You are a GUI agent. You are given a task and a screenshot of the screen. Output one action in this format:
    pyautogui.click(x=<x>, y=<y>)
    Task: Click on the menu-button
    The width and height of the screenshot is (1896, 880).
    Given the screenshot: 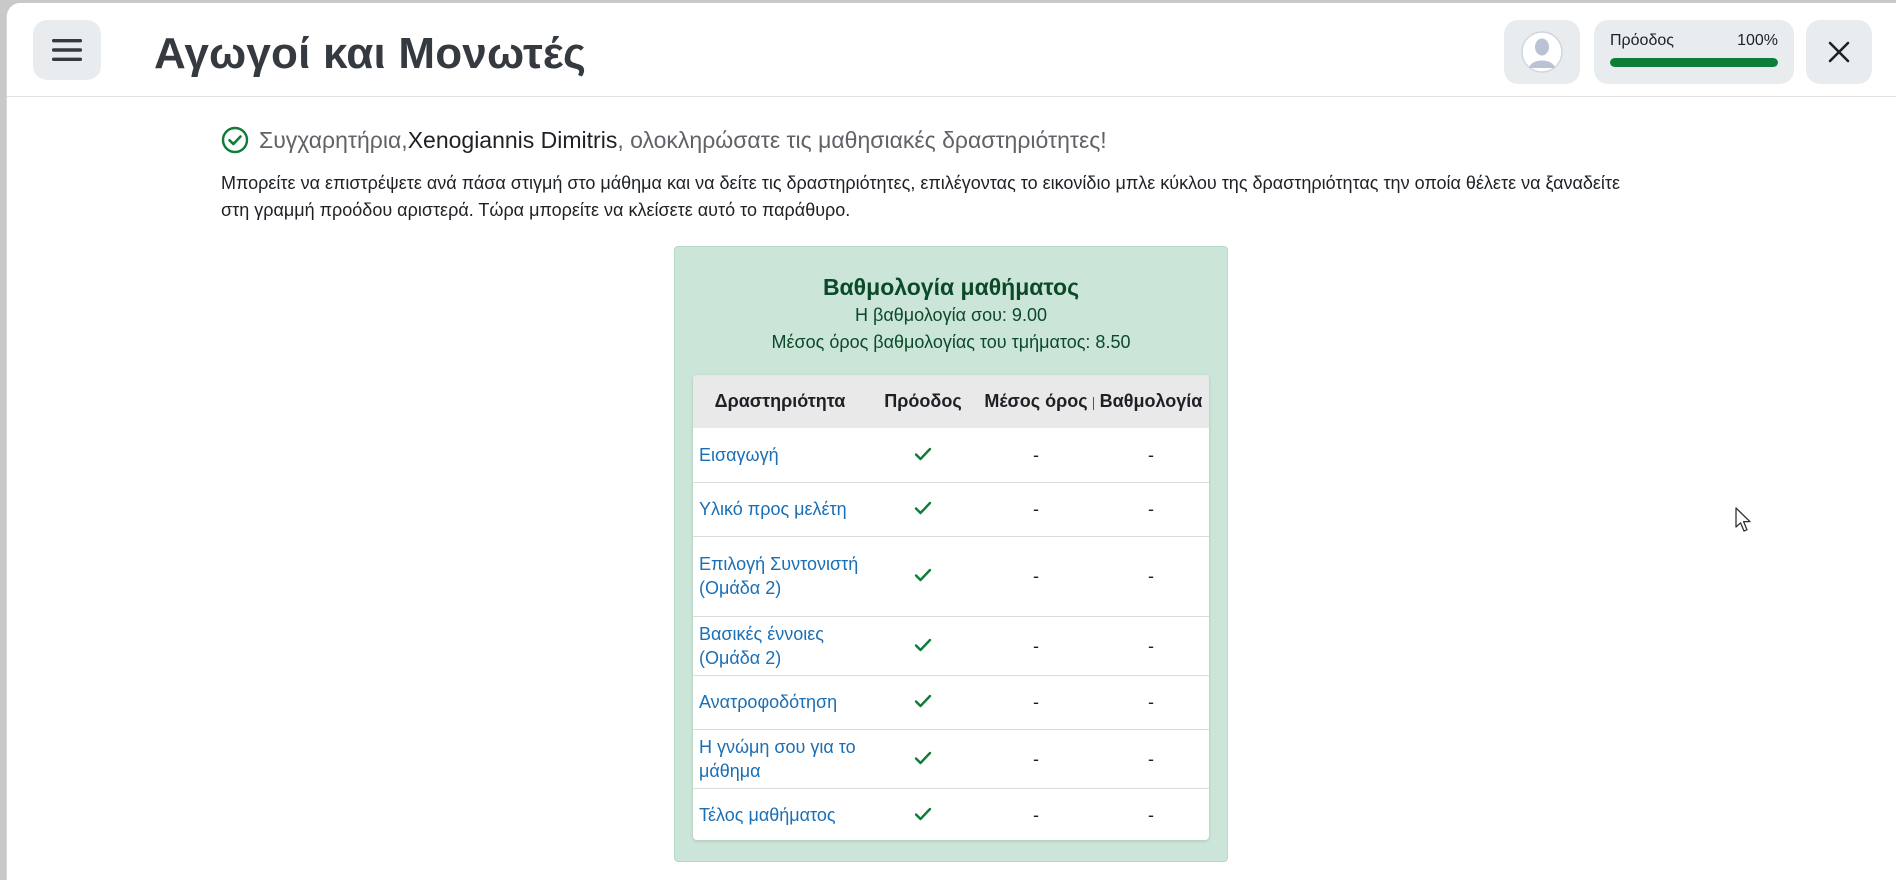 What is the action you would take?
    pyautogui.click(x=67, y=50)
    